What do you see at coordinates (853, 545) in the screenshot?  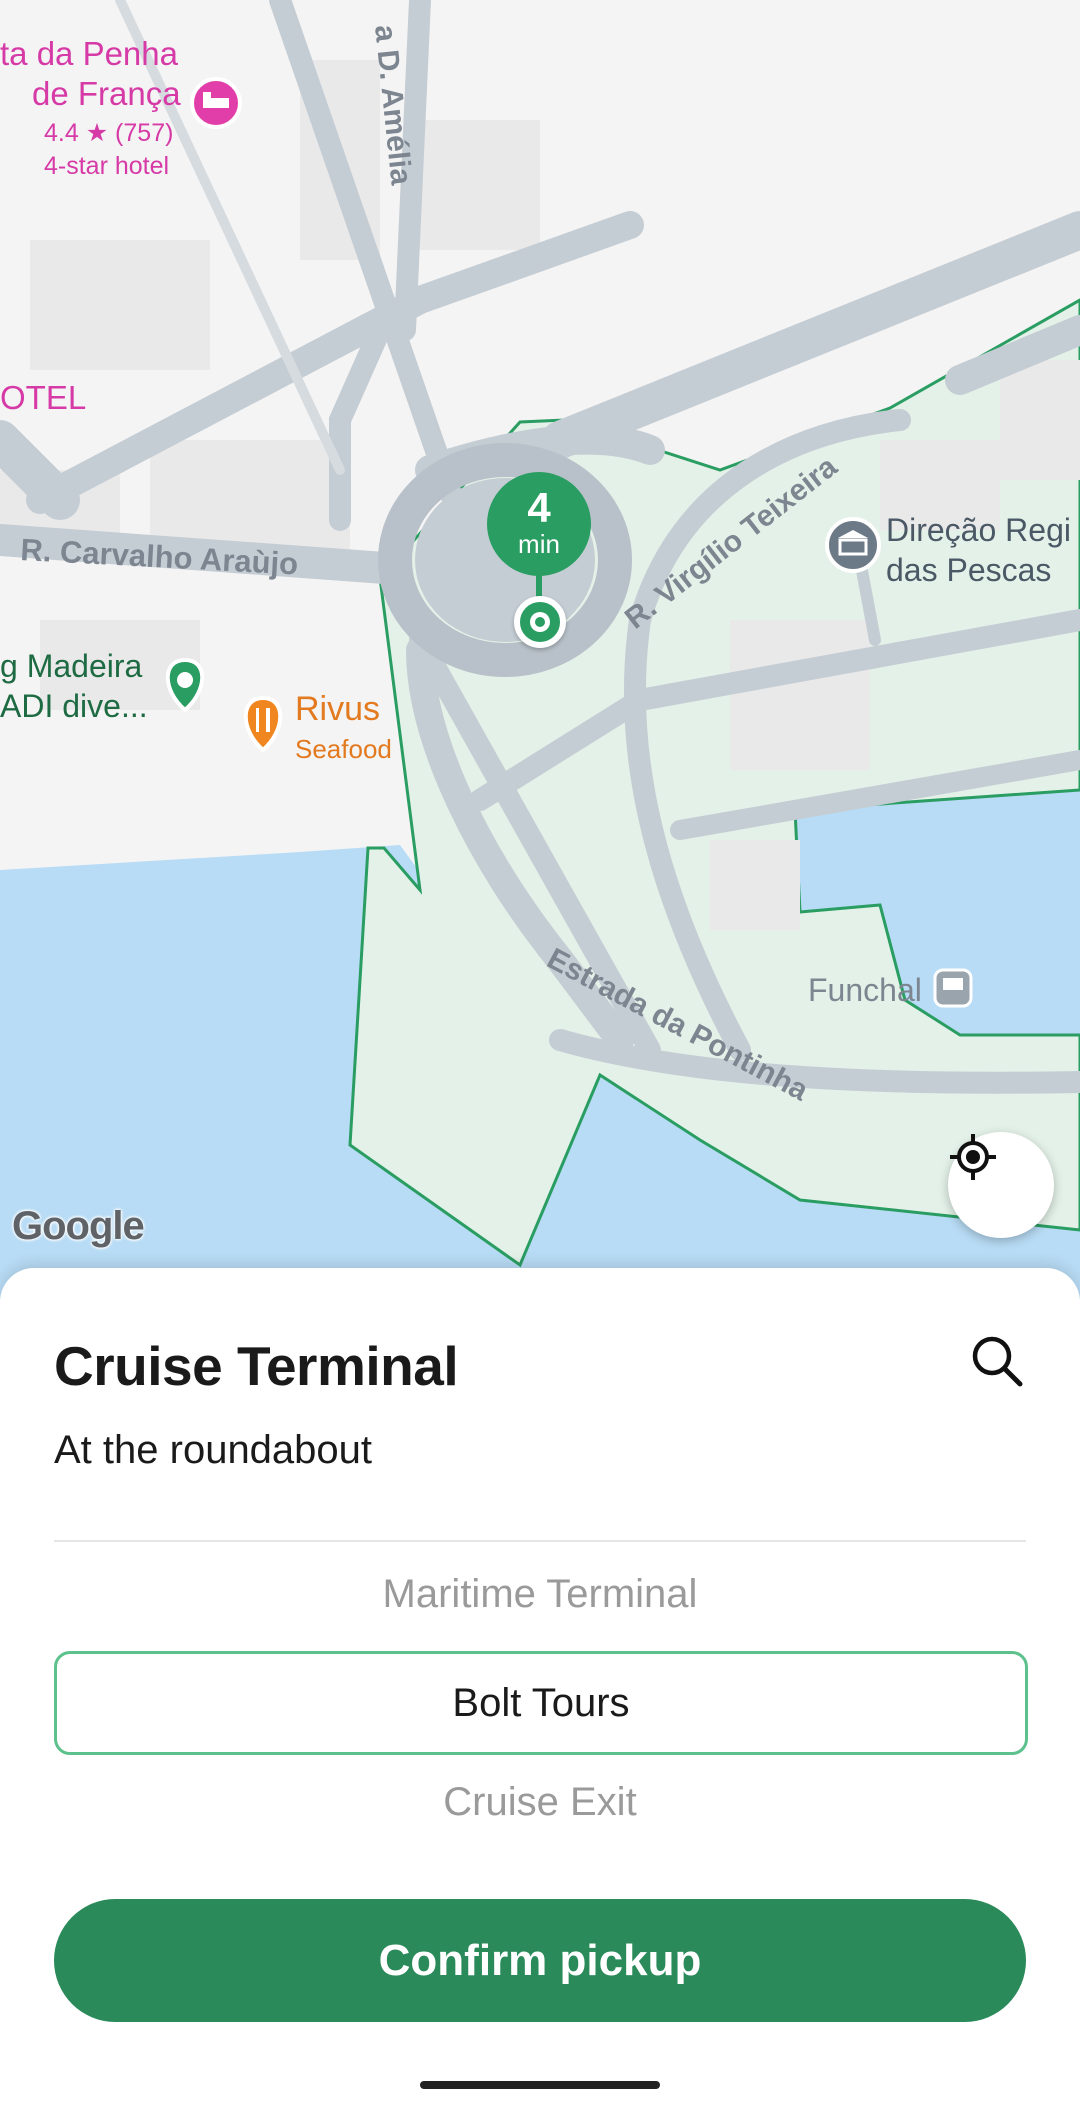 I see `government-building-icon` at bounding box center [853, 545].